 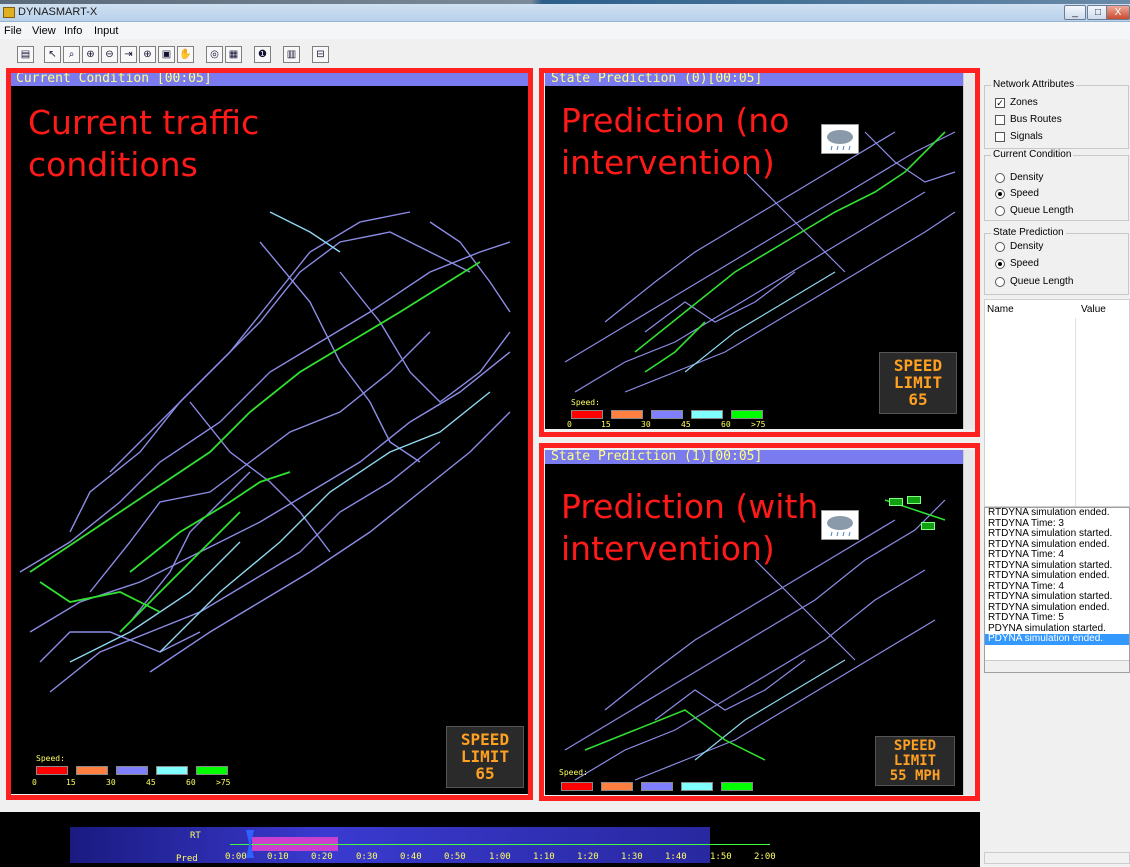 I want to click on legend-tick: >75, so click(x=223, y=782).